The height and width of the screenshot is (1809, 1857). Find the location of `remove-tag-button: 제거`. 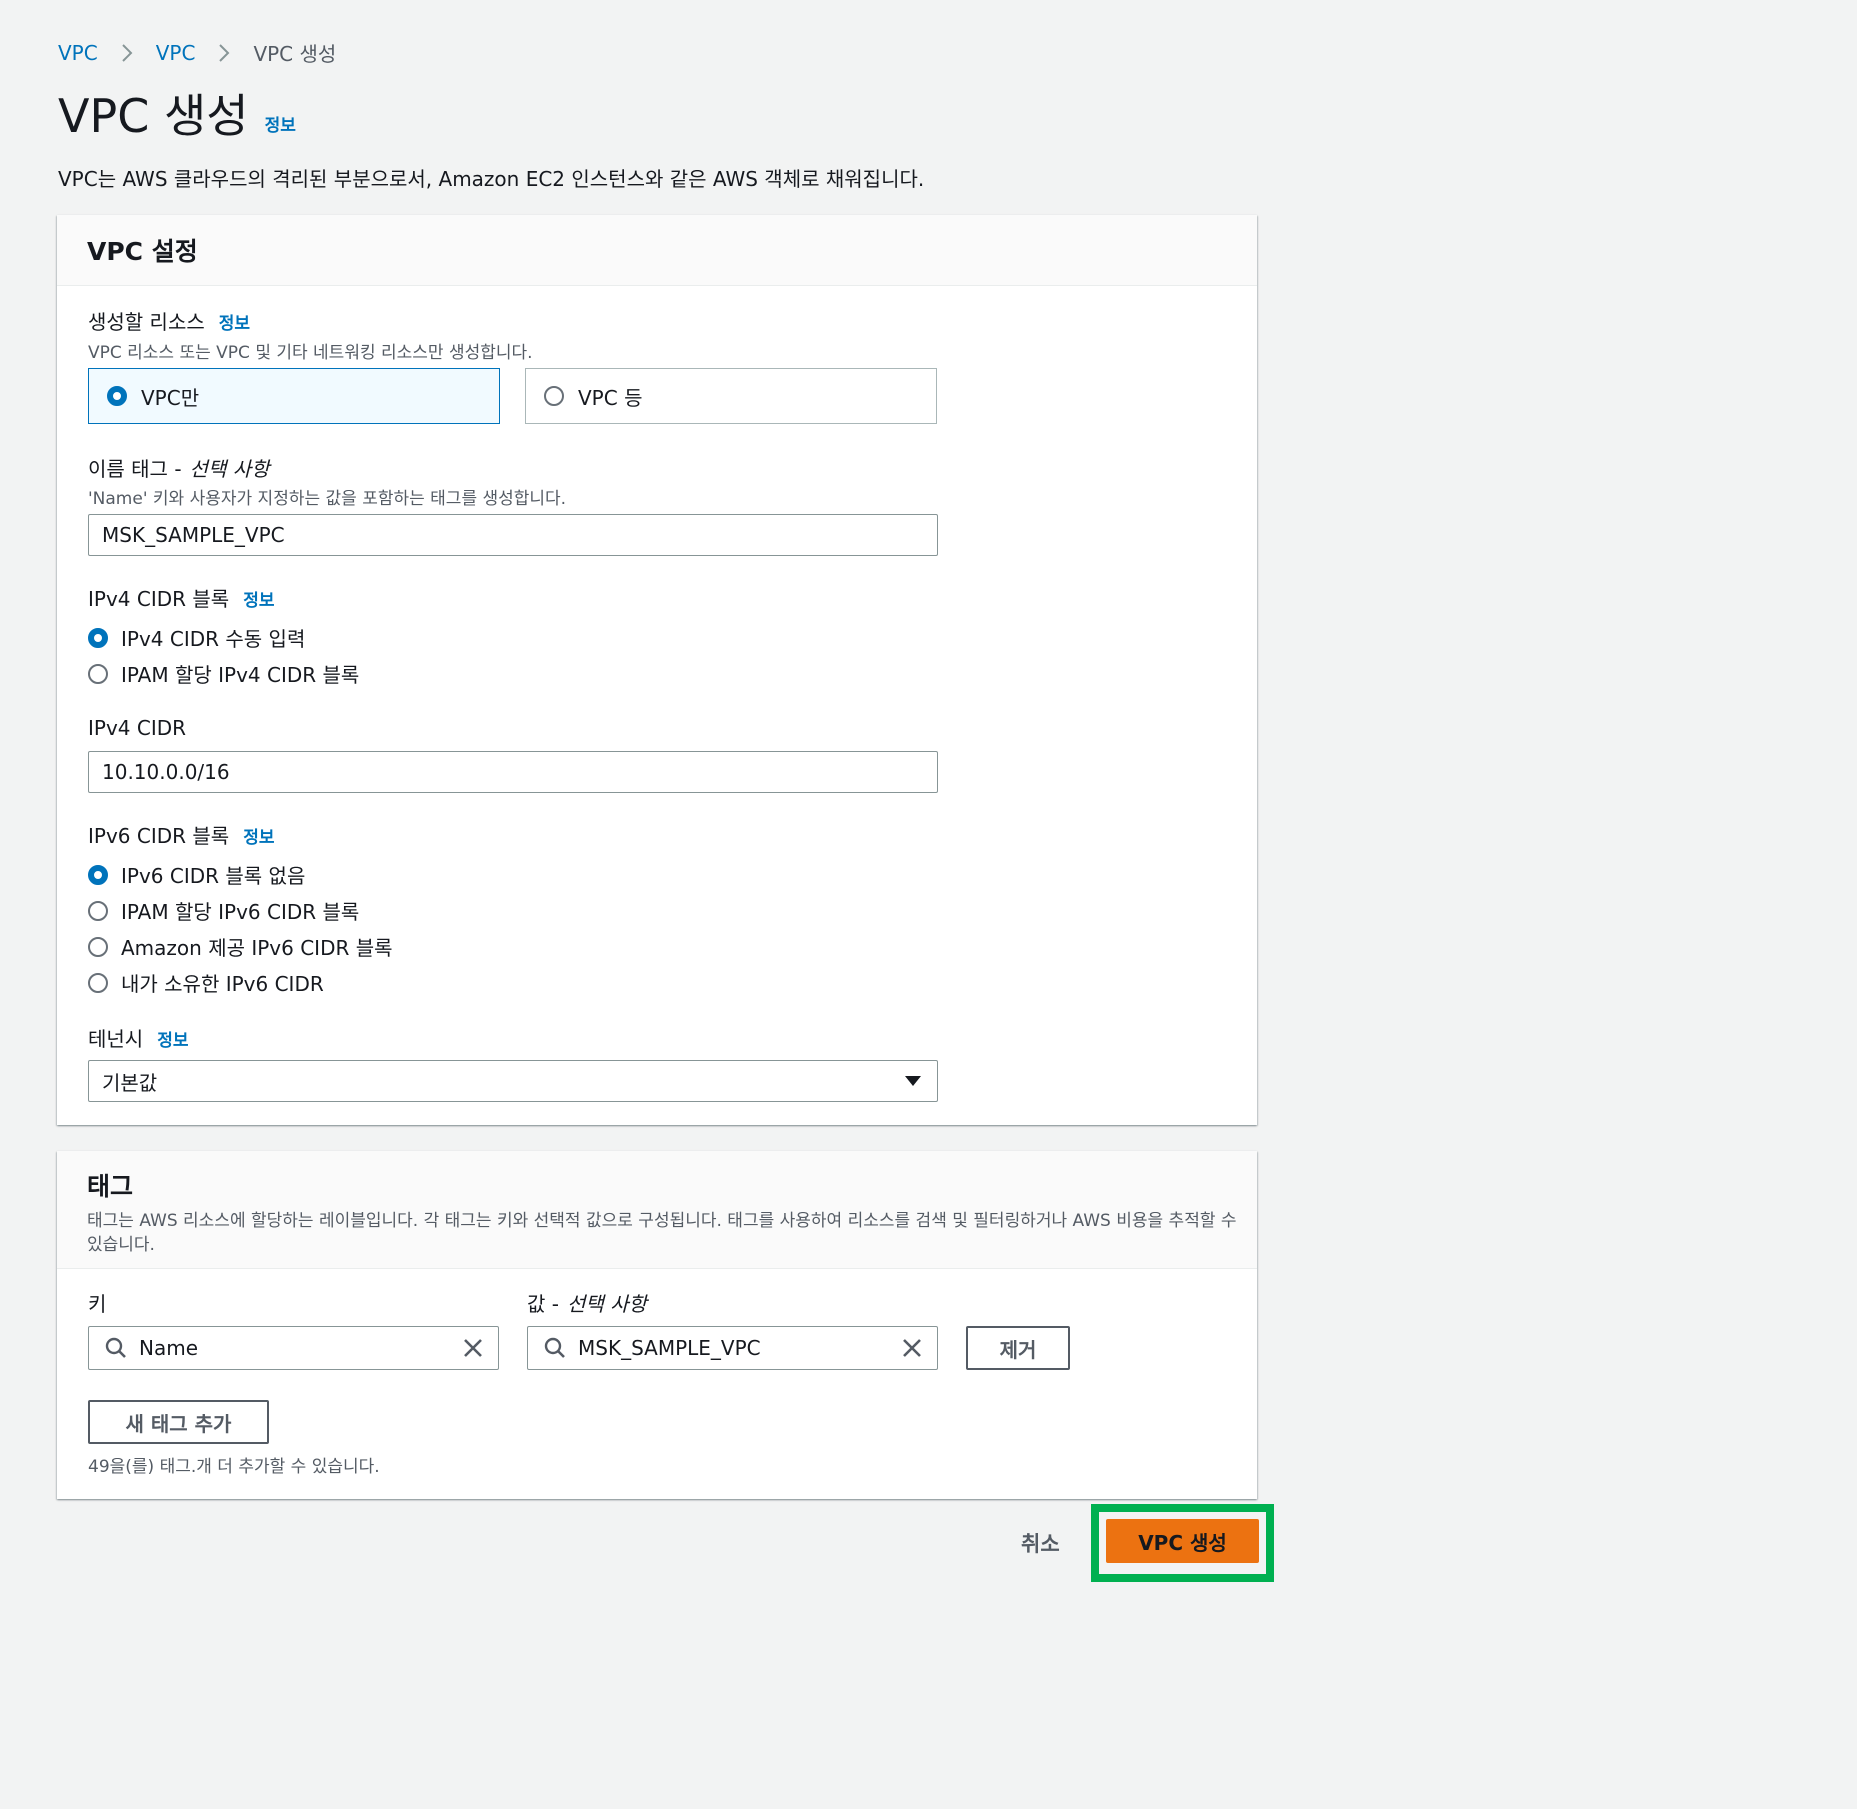

remove-tag-button: 제거 is located at coordinates (1018, 1348).